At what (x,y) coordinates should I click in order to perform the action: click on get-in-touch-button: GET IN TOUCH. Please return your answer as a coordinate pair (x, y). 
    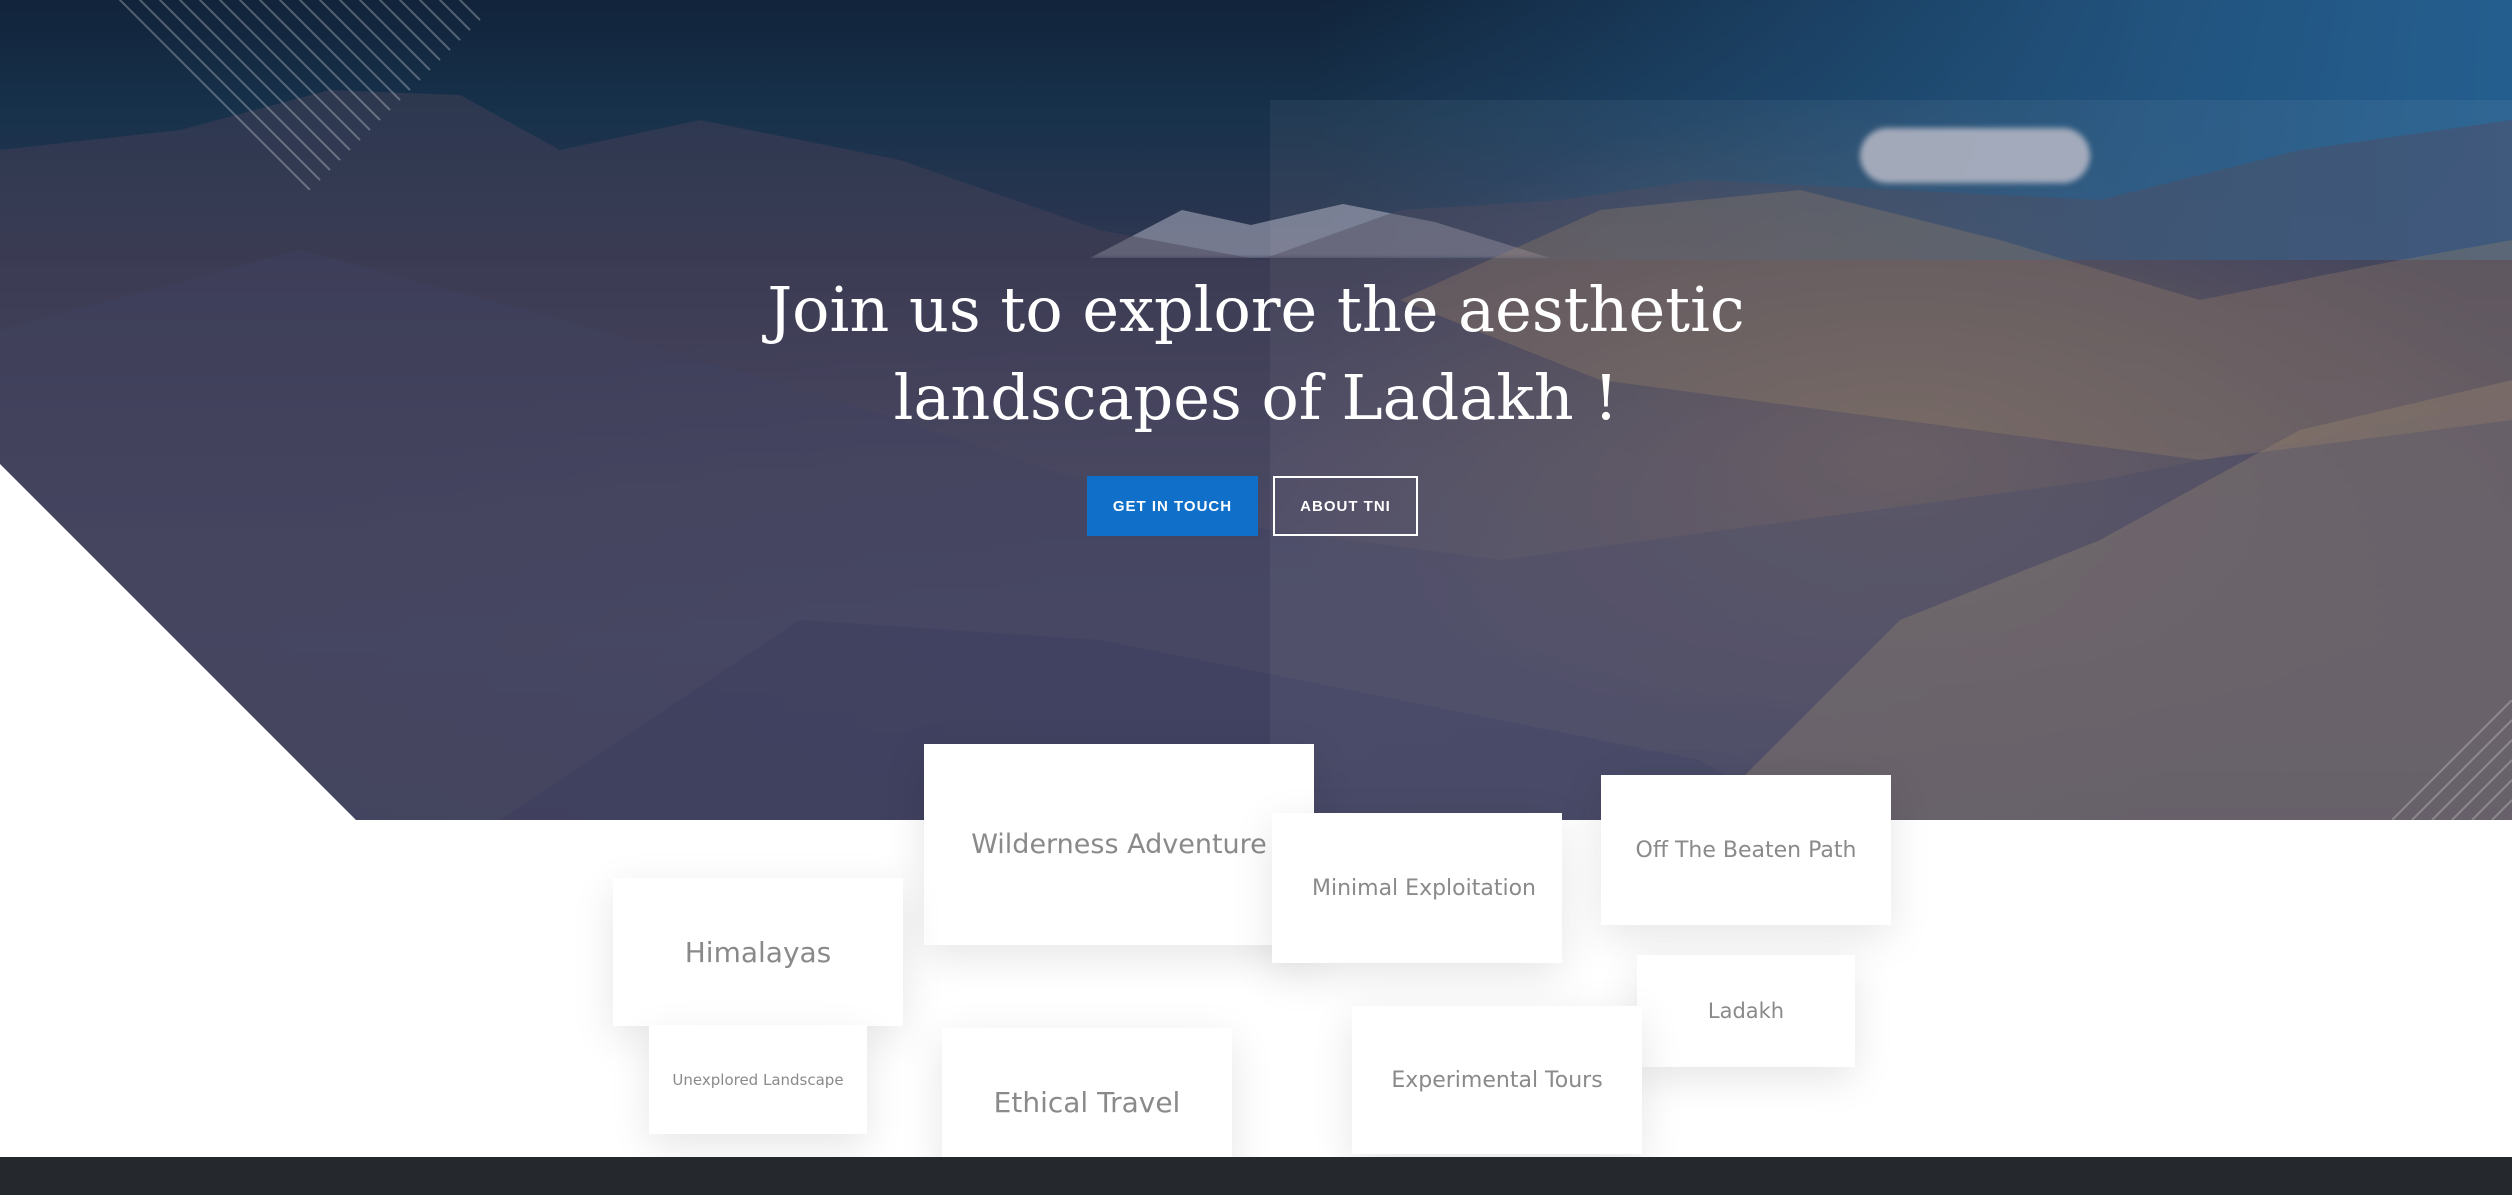
    Looking at the image, I should click on (1172, 506).